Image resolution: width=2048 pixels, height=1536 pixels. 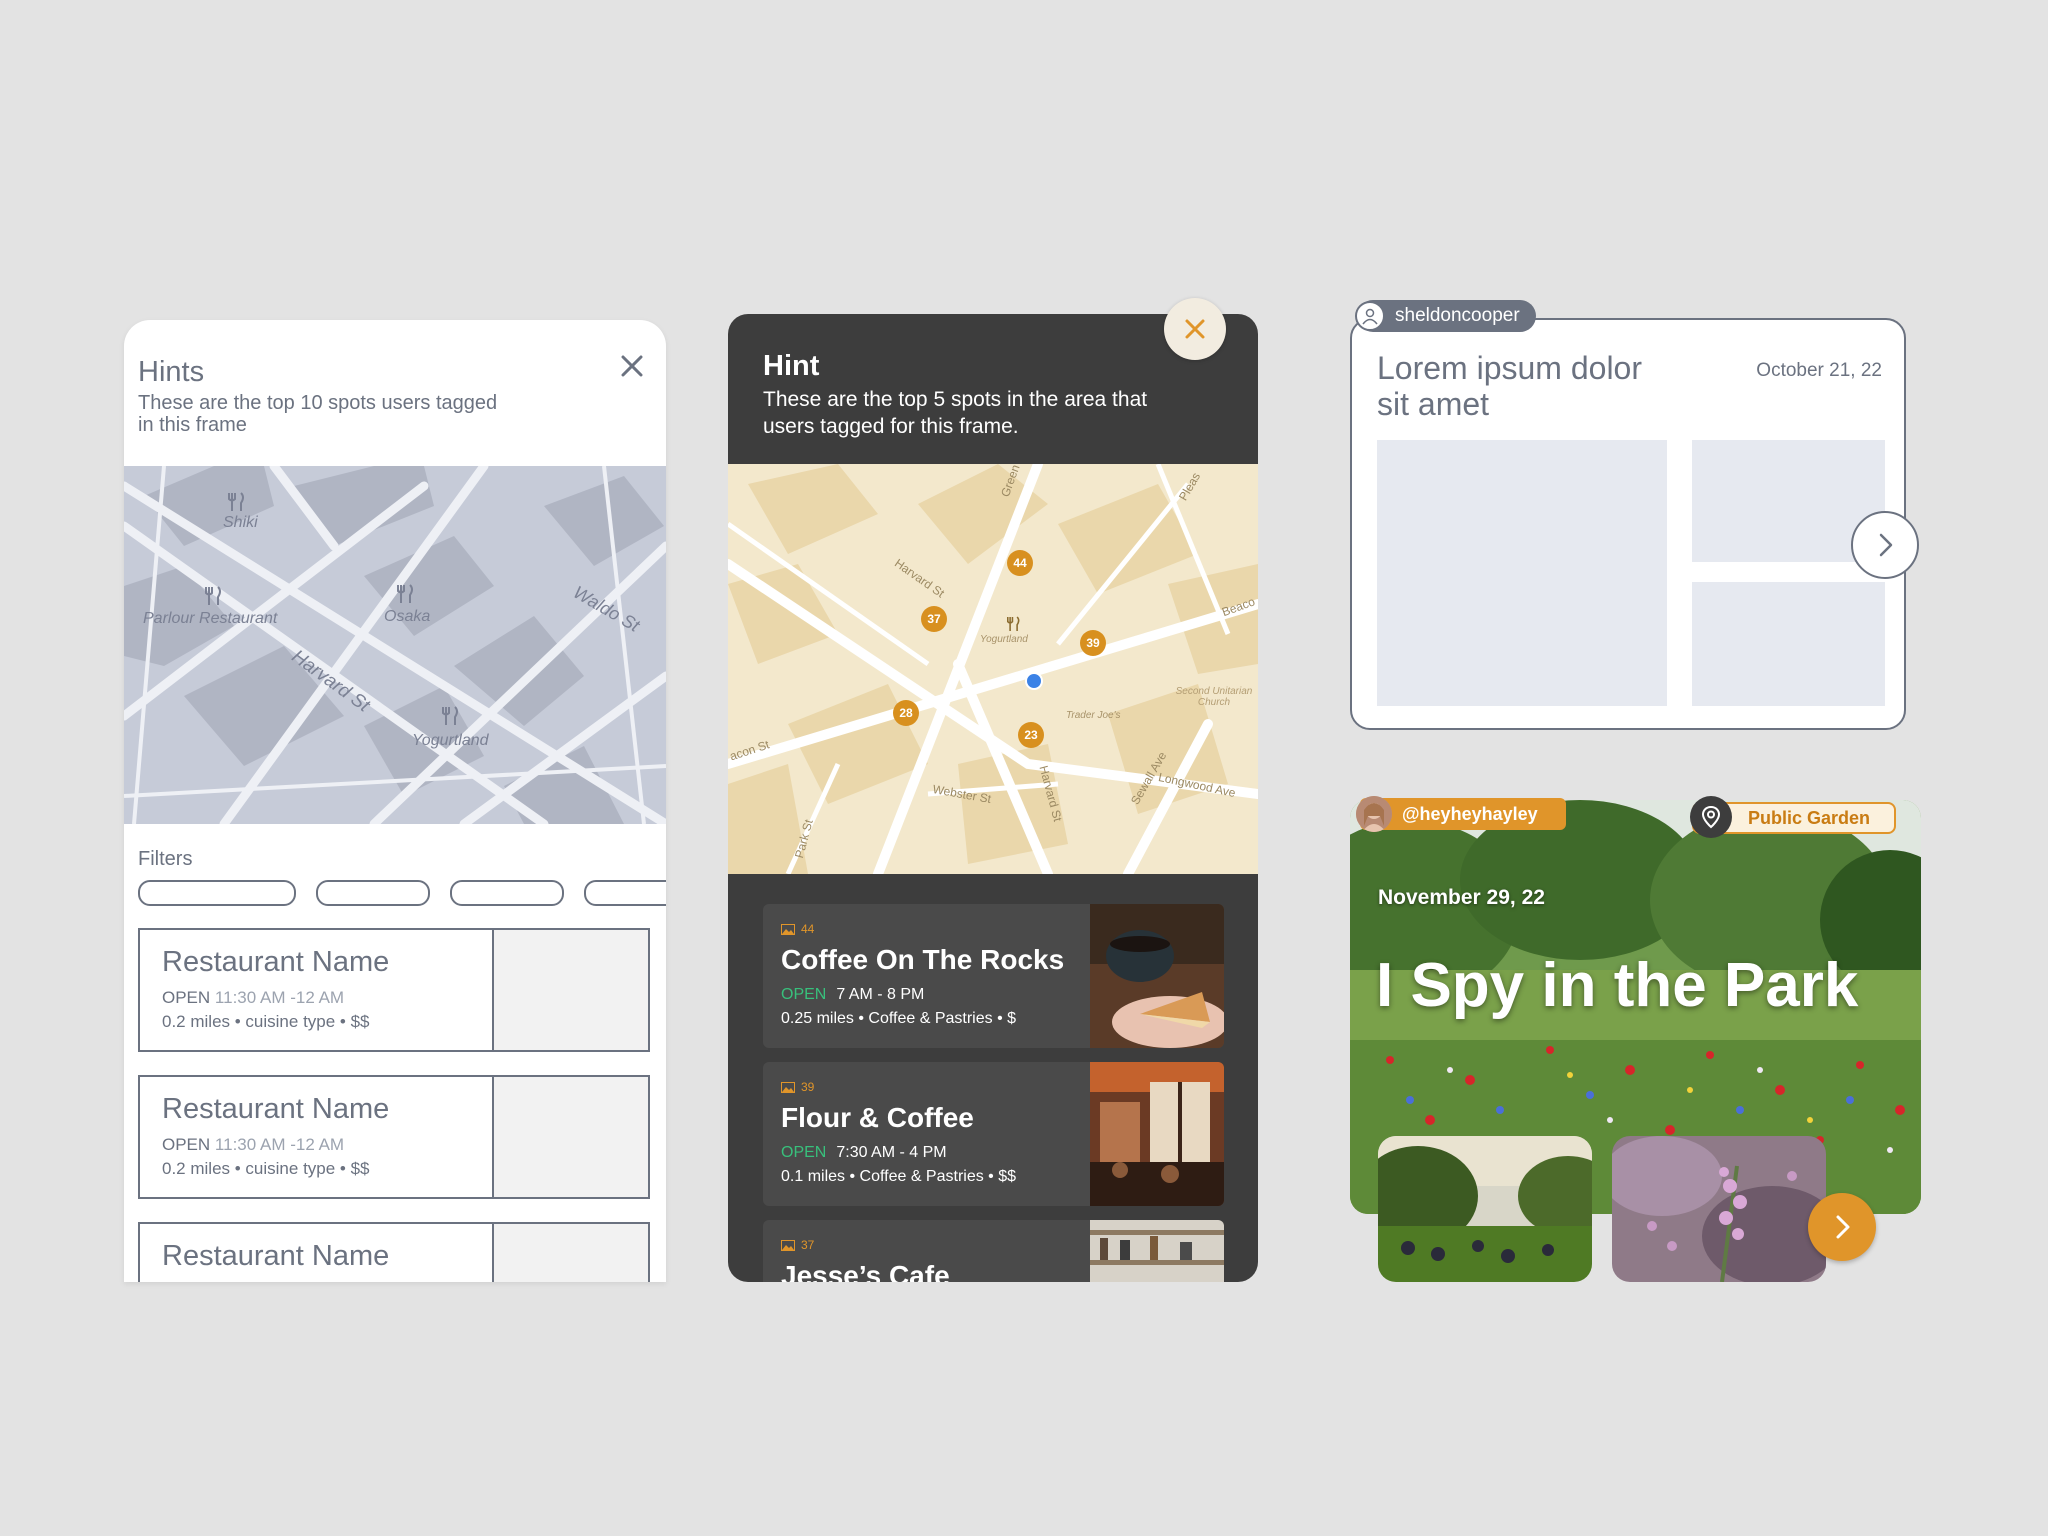 What do you see at coordinates (906, 713) in the screenshot?
I see `spot-marker: 28` at bounding box center [906, 713].